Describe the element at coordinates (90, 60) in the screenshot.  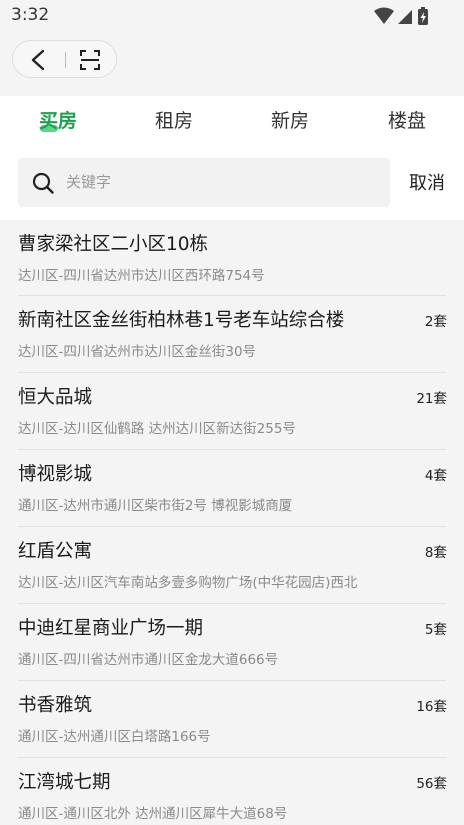
I see `scan-icon` at that location.